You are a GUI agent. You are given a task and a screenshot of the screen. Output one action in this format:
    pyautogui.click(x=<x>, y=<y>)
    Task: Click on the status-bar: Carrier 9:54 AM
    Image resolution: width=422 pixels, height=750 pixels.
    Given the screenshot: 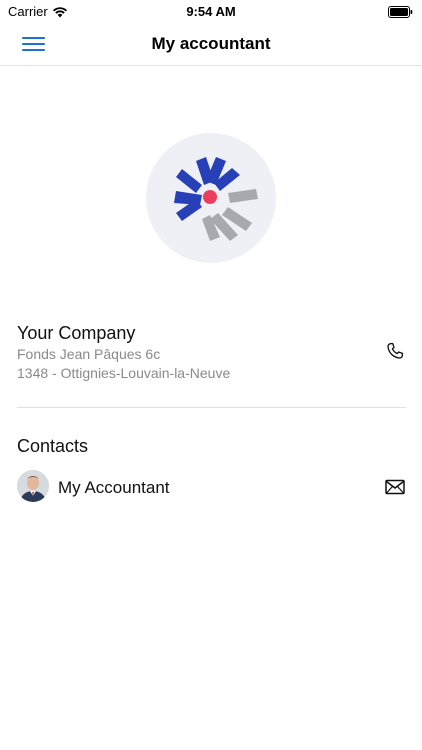 What is the action you would take?
    pyautogui.click(x=211, y=11)
    